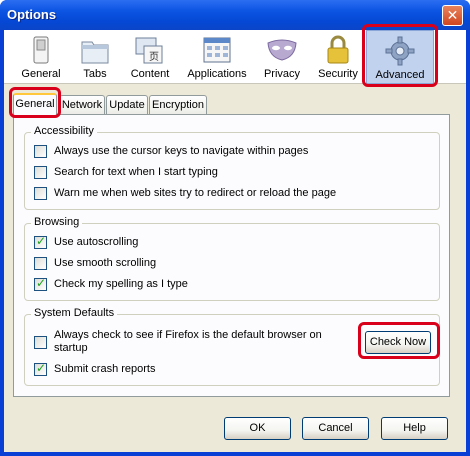  Describe the element at coordinates (338, 74) in the screenshot. I see `pane-label: Security` at that location.